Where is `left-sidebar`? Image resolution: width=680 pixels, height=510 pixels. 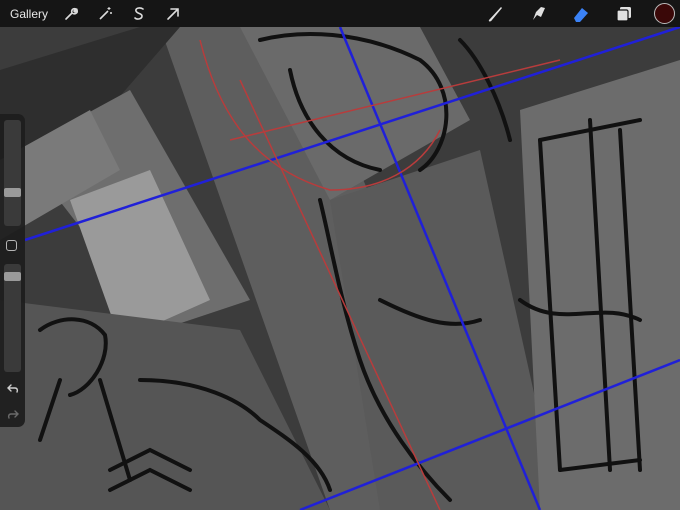 left-sidebar is located at coordinates (12, 270).